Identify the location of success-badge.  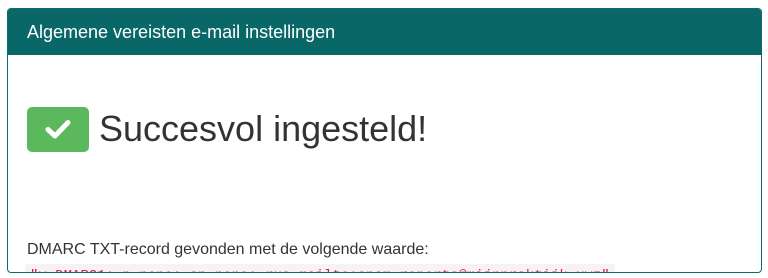
(58, 129).